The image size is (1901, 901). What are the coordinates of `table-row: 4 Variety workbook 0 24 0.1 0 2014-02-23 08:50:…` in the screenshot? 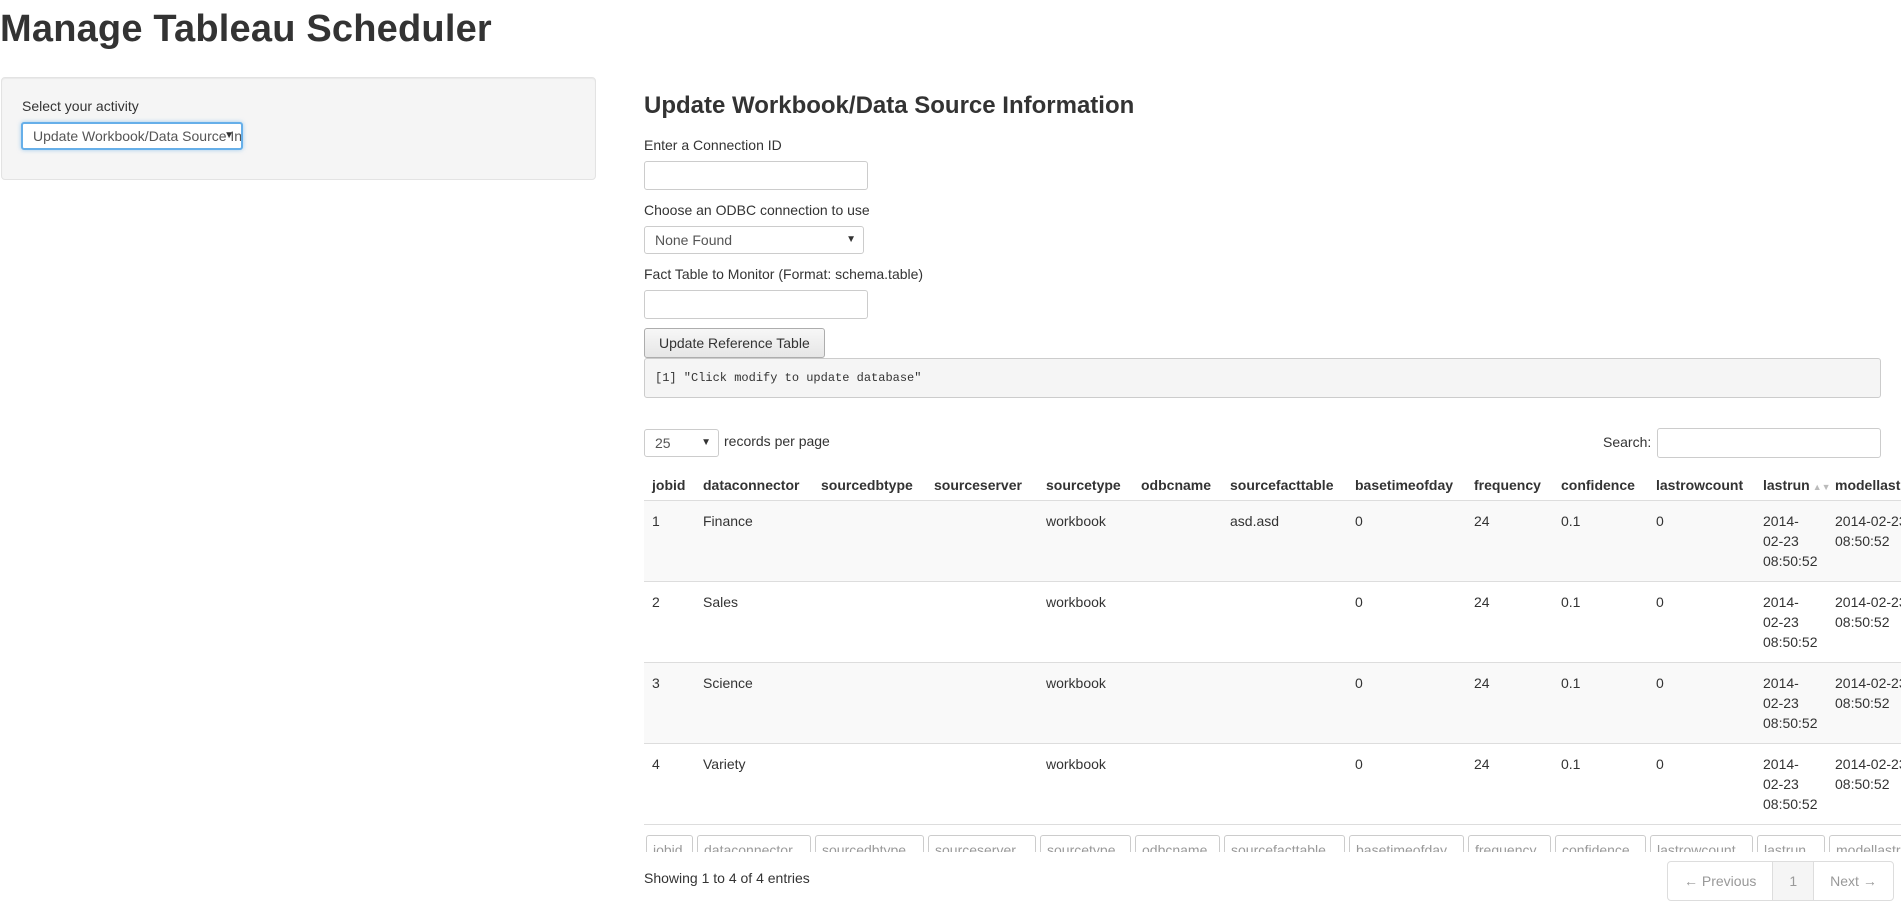 It's located at (1272, 783).